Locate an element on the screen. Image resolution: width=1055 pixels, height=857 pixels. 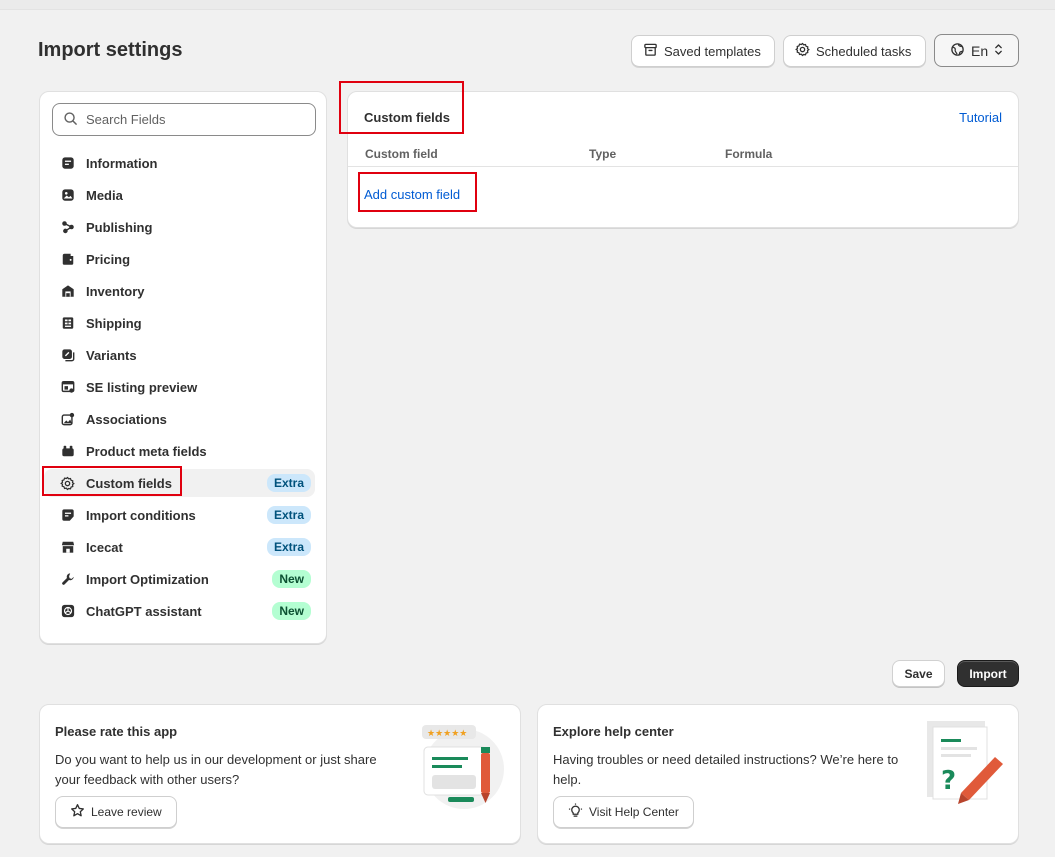
sidebar-item-media: Media is located at coordinates (179, 195).